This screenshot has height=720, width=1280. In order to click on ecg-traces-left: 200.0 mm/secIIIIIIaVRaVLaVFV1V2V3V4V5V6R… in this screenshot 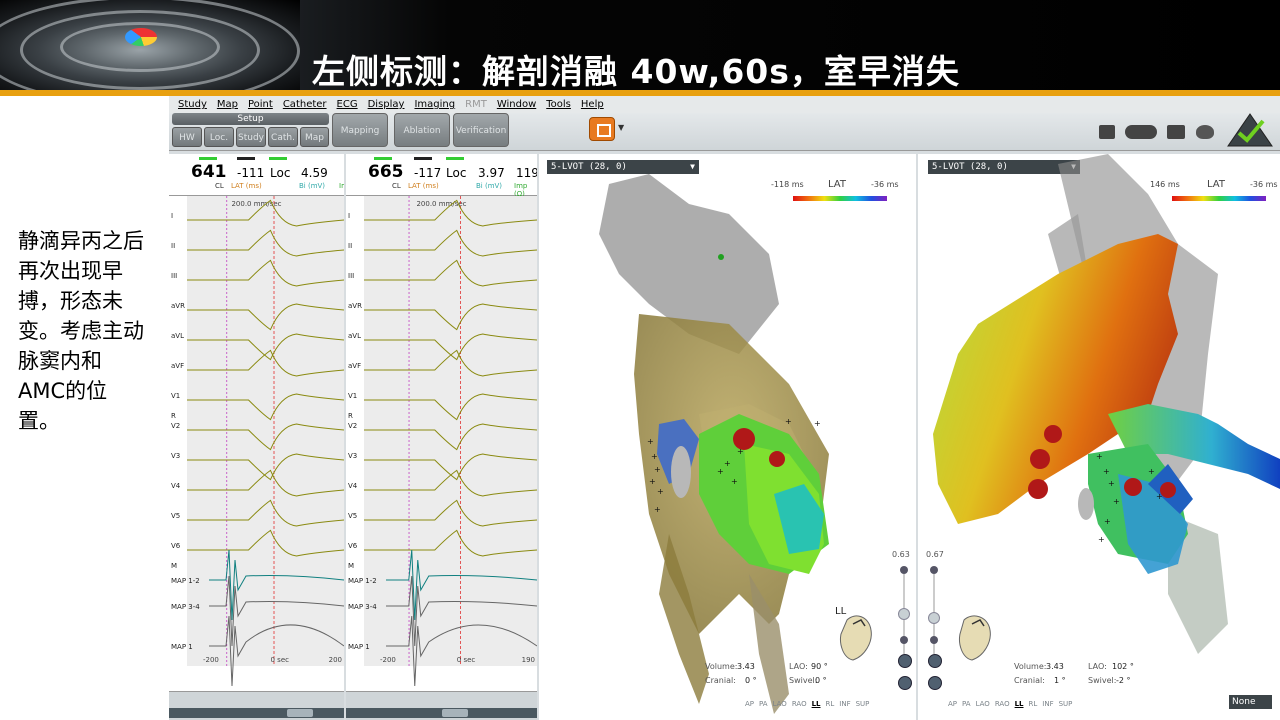, I will do `click(257, 441)`.